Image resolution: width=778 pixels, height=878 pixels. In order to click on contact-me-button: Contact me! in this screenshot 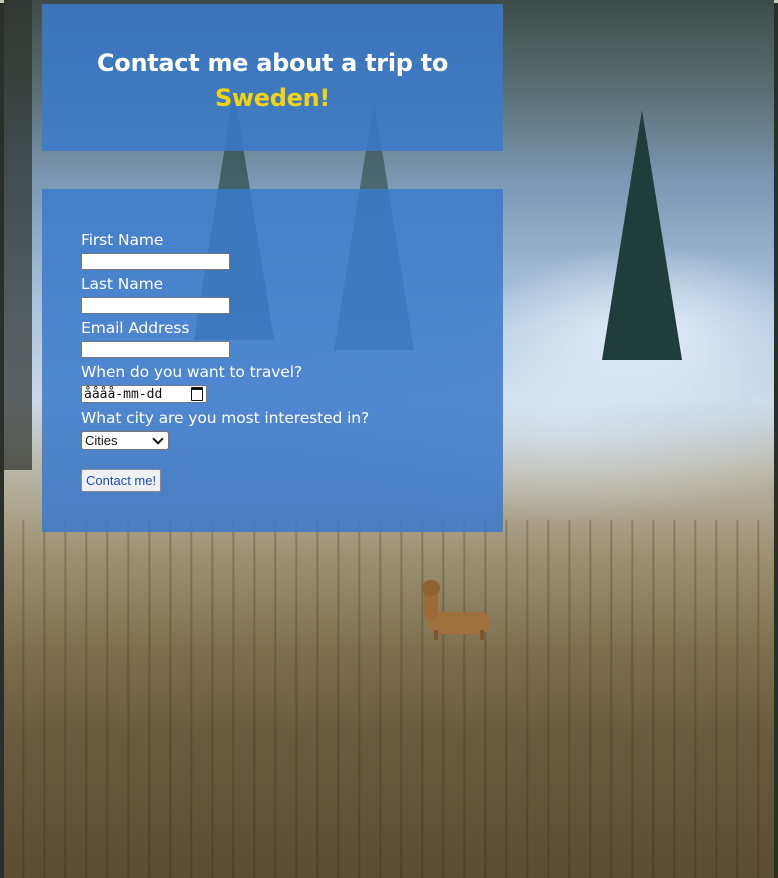, I will do `click(121, 480)`.